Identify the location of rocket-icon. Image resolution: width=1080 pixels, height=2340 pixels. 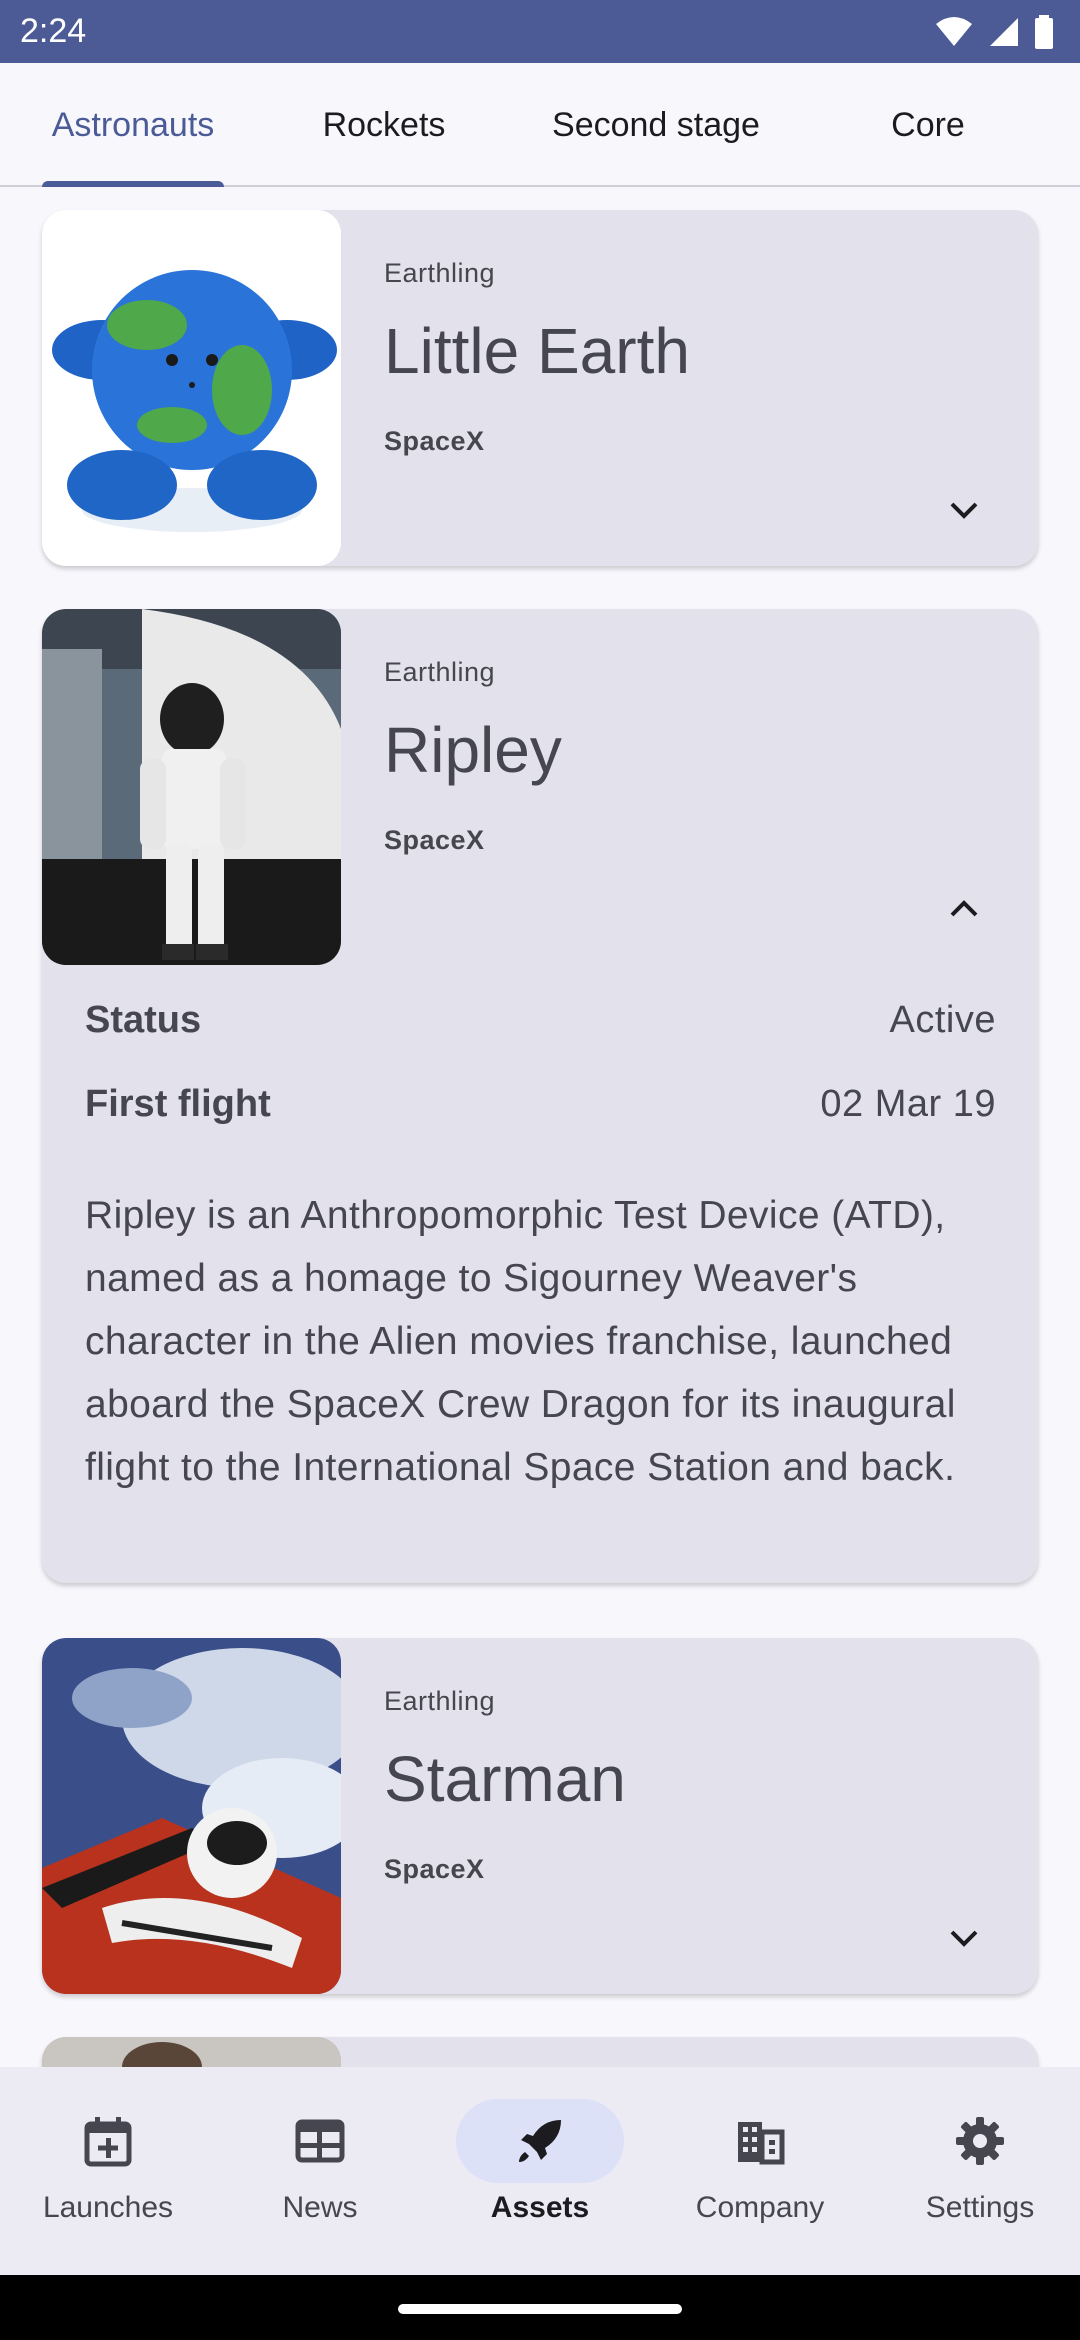
(540, 2141).